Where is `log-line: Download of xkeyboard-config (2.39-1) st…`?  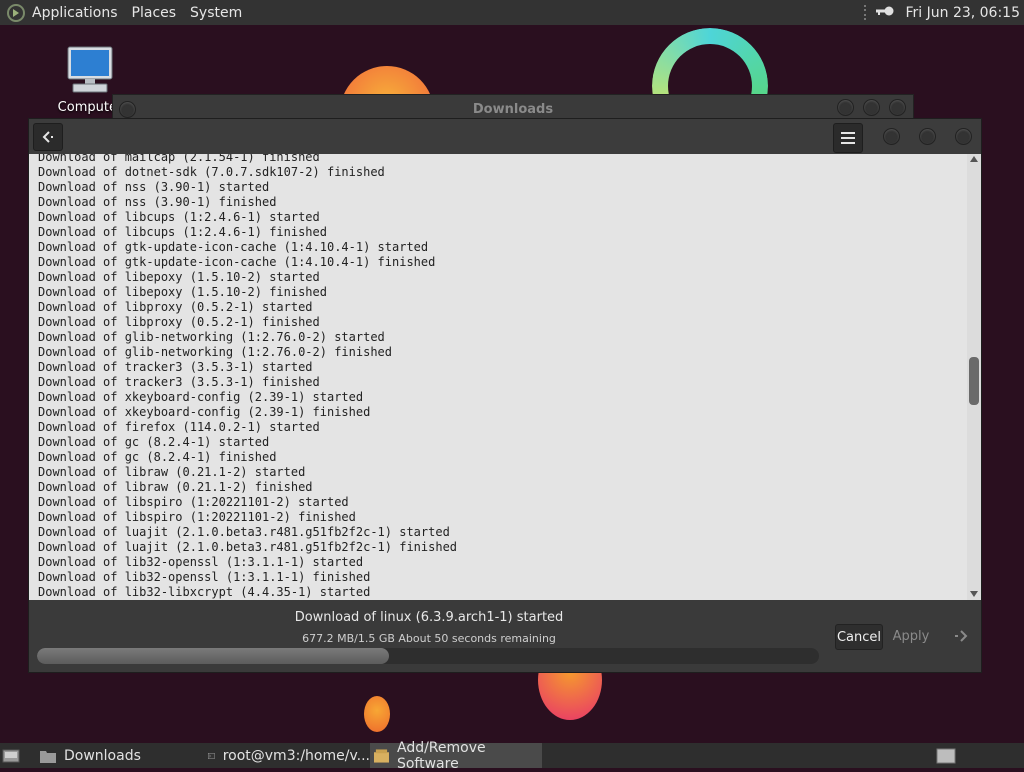
log-line: Download of xkeyboard-config (2.39-1) st… is located at coordinates (201, 397).